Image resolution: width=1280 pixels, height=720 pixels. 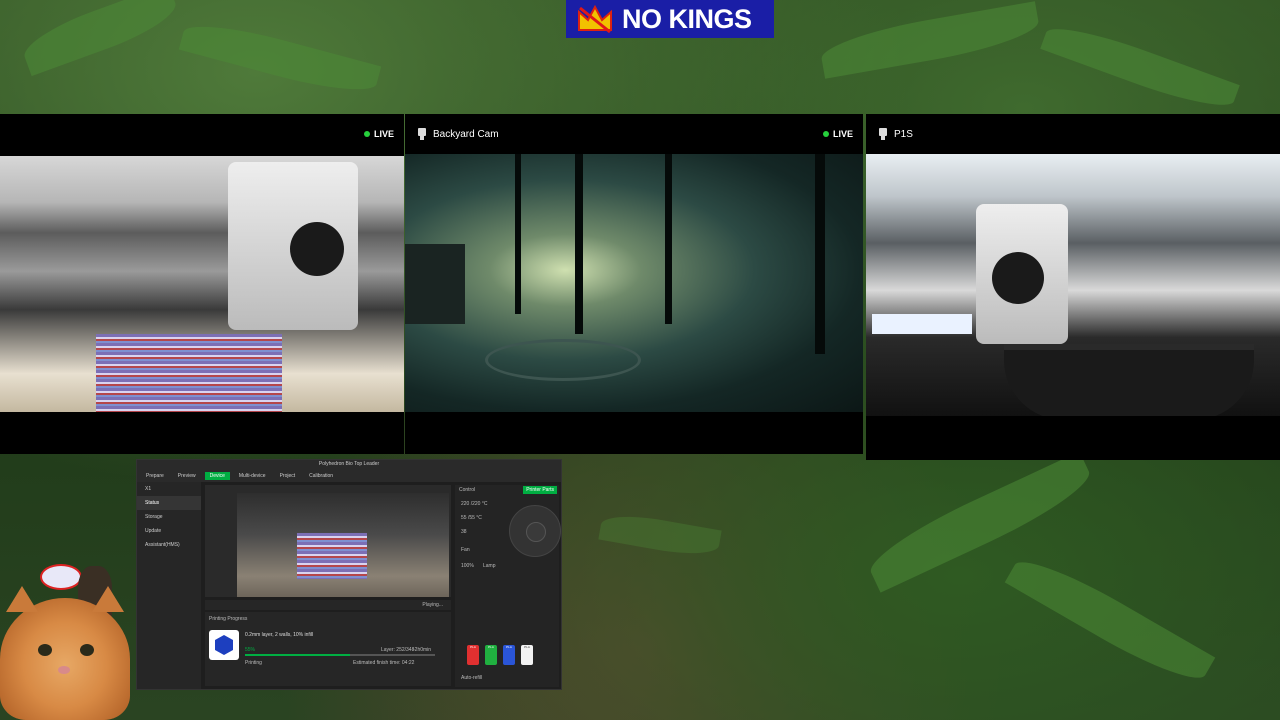 I want to click on printer-parts-button: Printer Parts, so click(x=540, y=490).